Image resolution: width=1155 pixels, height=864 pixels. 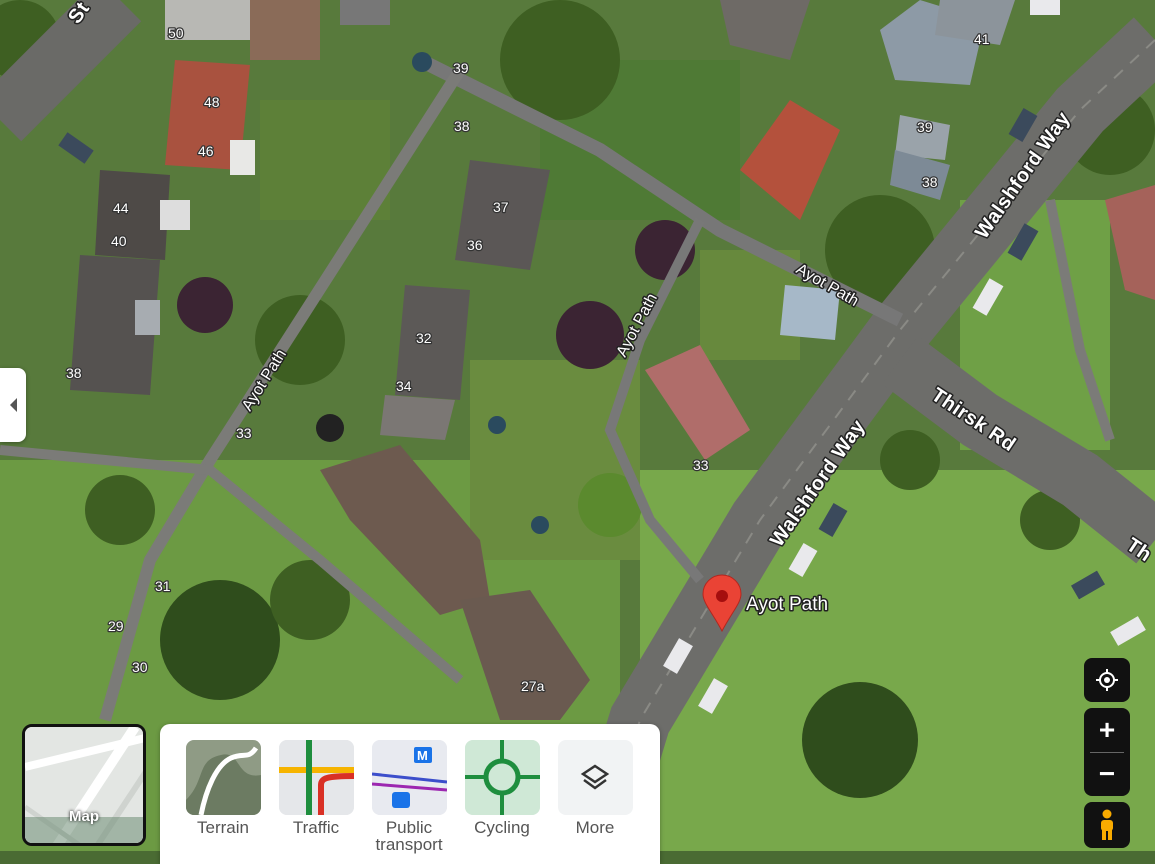 I want to click on layer-terrain: Terrain, so click(x=223, y=788).